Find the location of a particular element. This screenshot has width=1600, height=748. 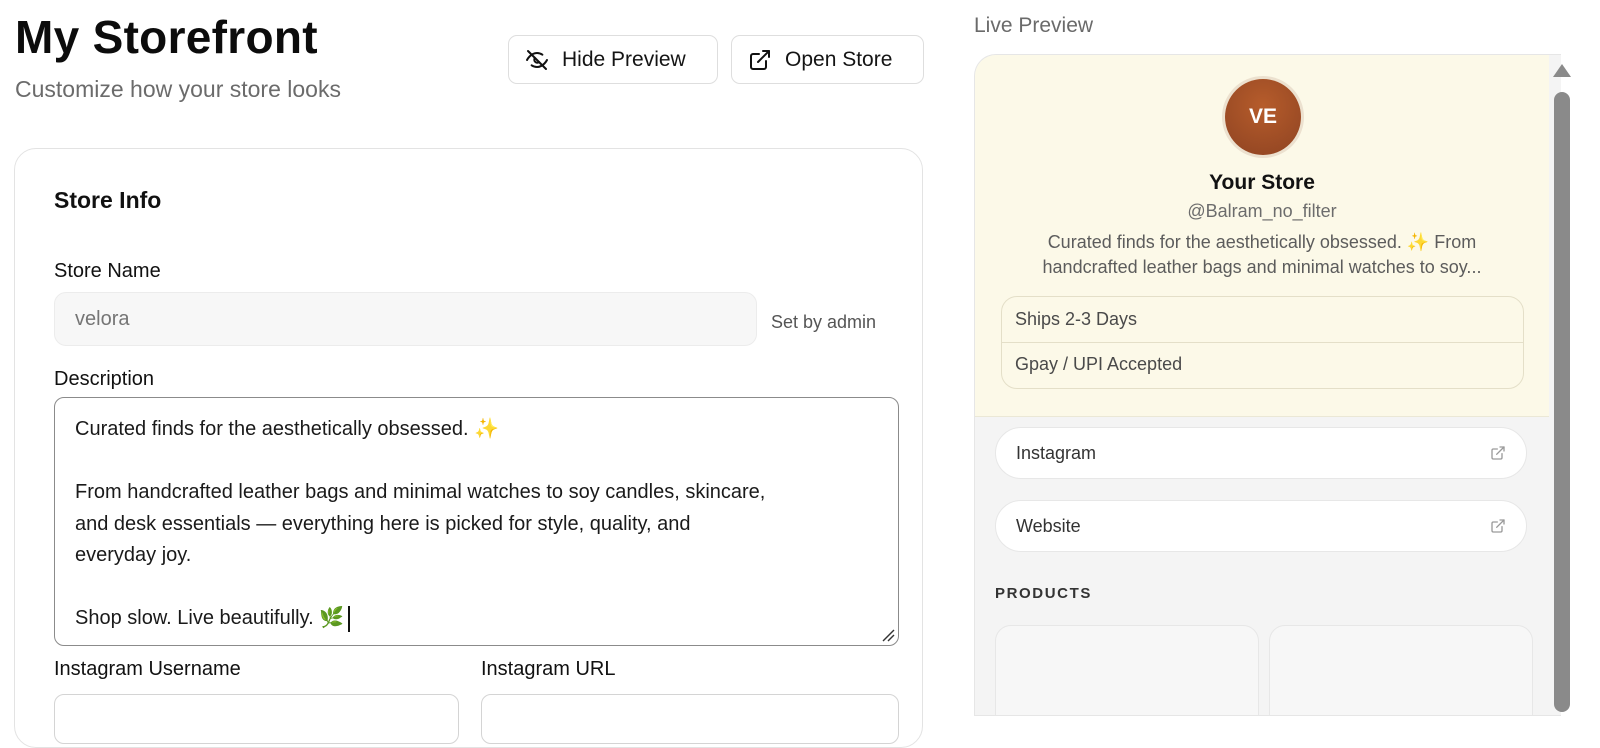

description-label: Description is located at coordinates (104, 379).